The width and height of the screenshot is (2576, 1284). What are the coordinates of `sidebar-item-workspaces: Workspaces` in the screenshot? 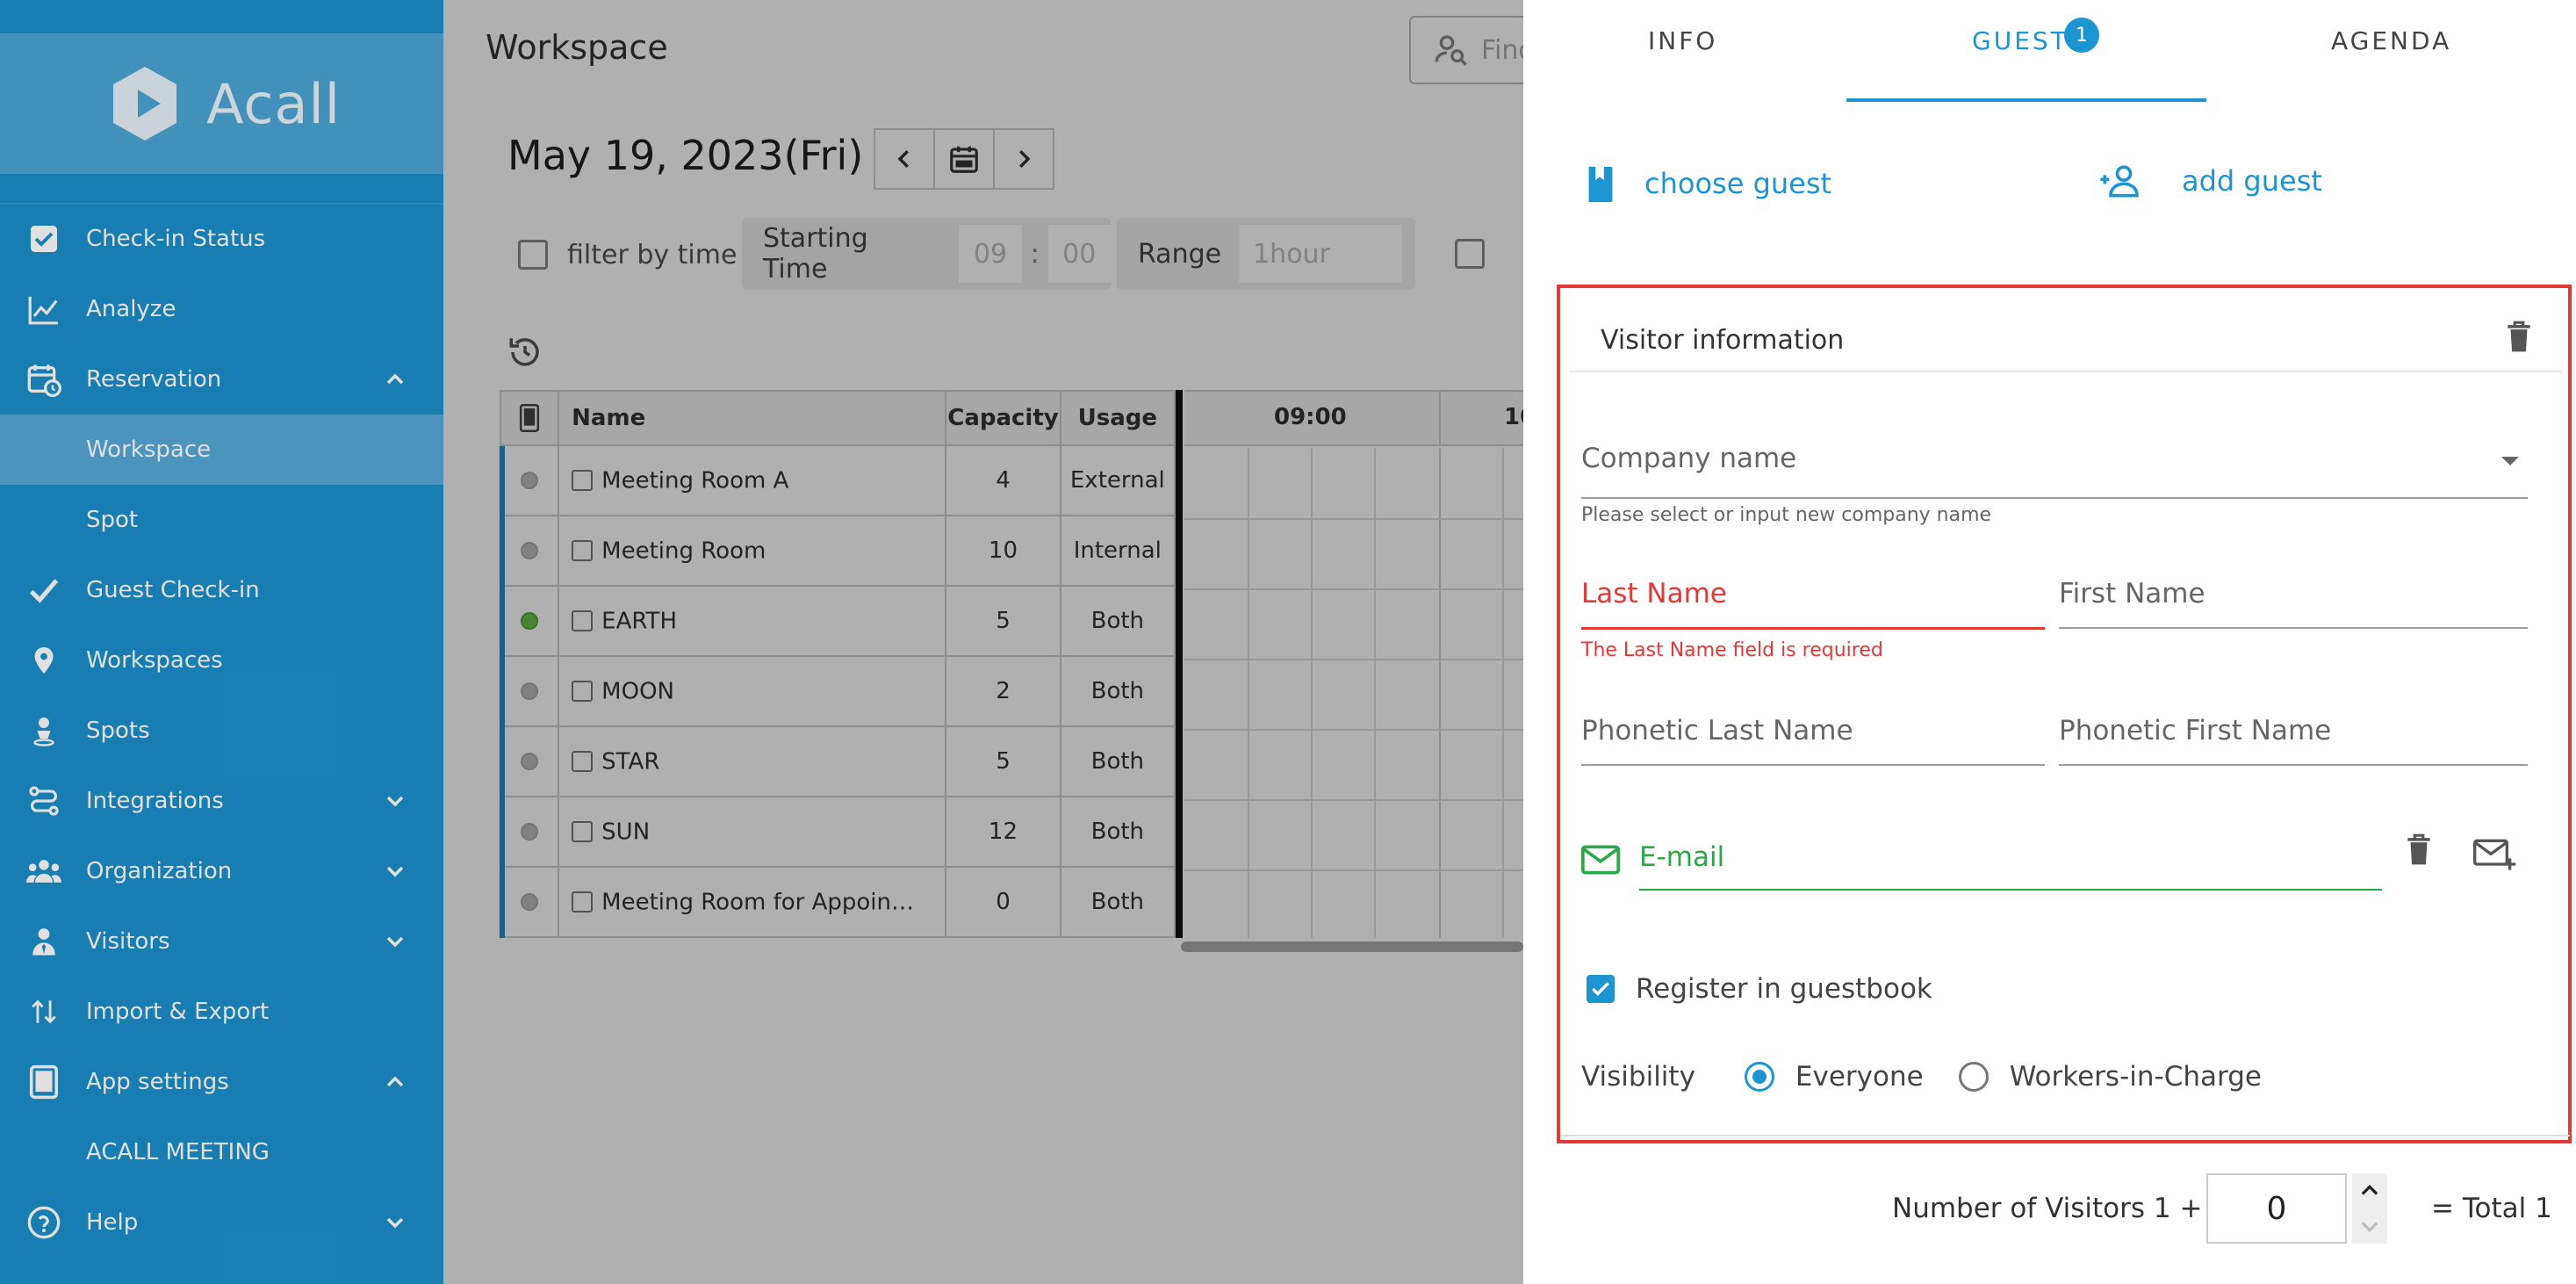 It's located at (221, 660).